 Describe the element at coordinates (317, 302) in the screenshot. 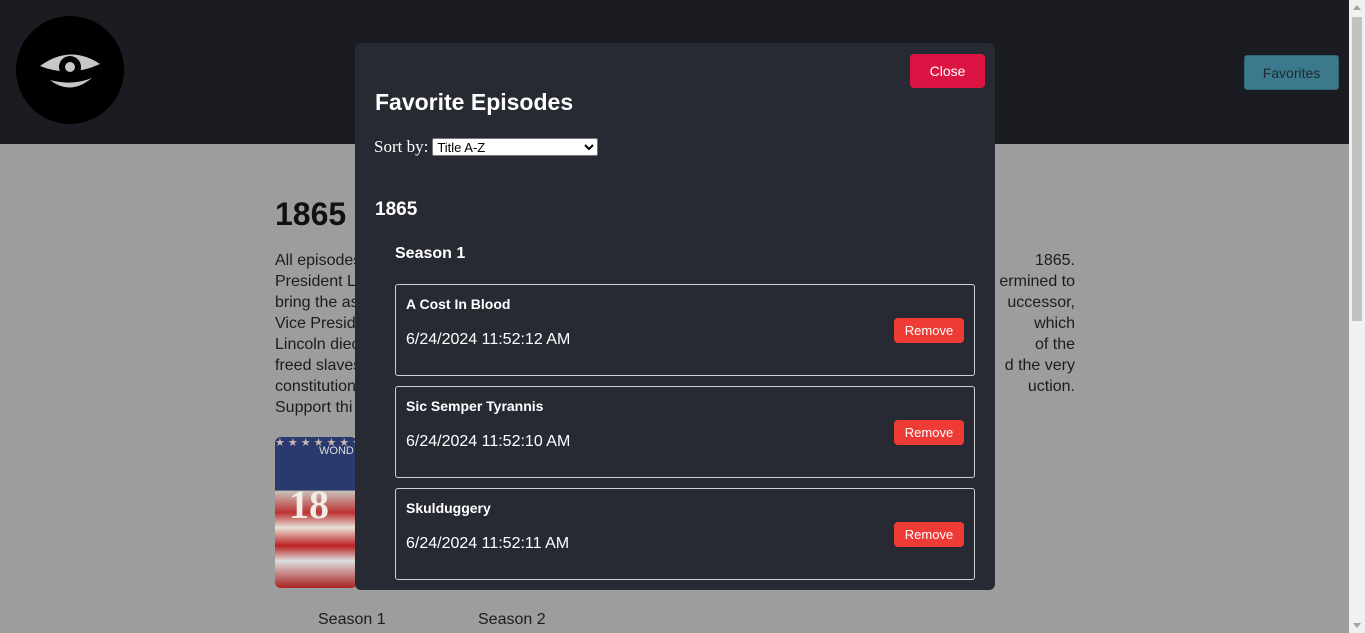

I see `description-left: bring the as` at that location.